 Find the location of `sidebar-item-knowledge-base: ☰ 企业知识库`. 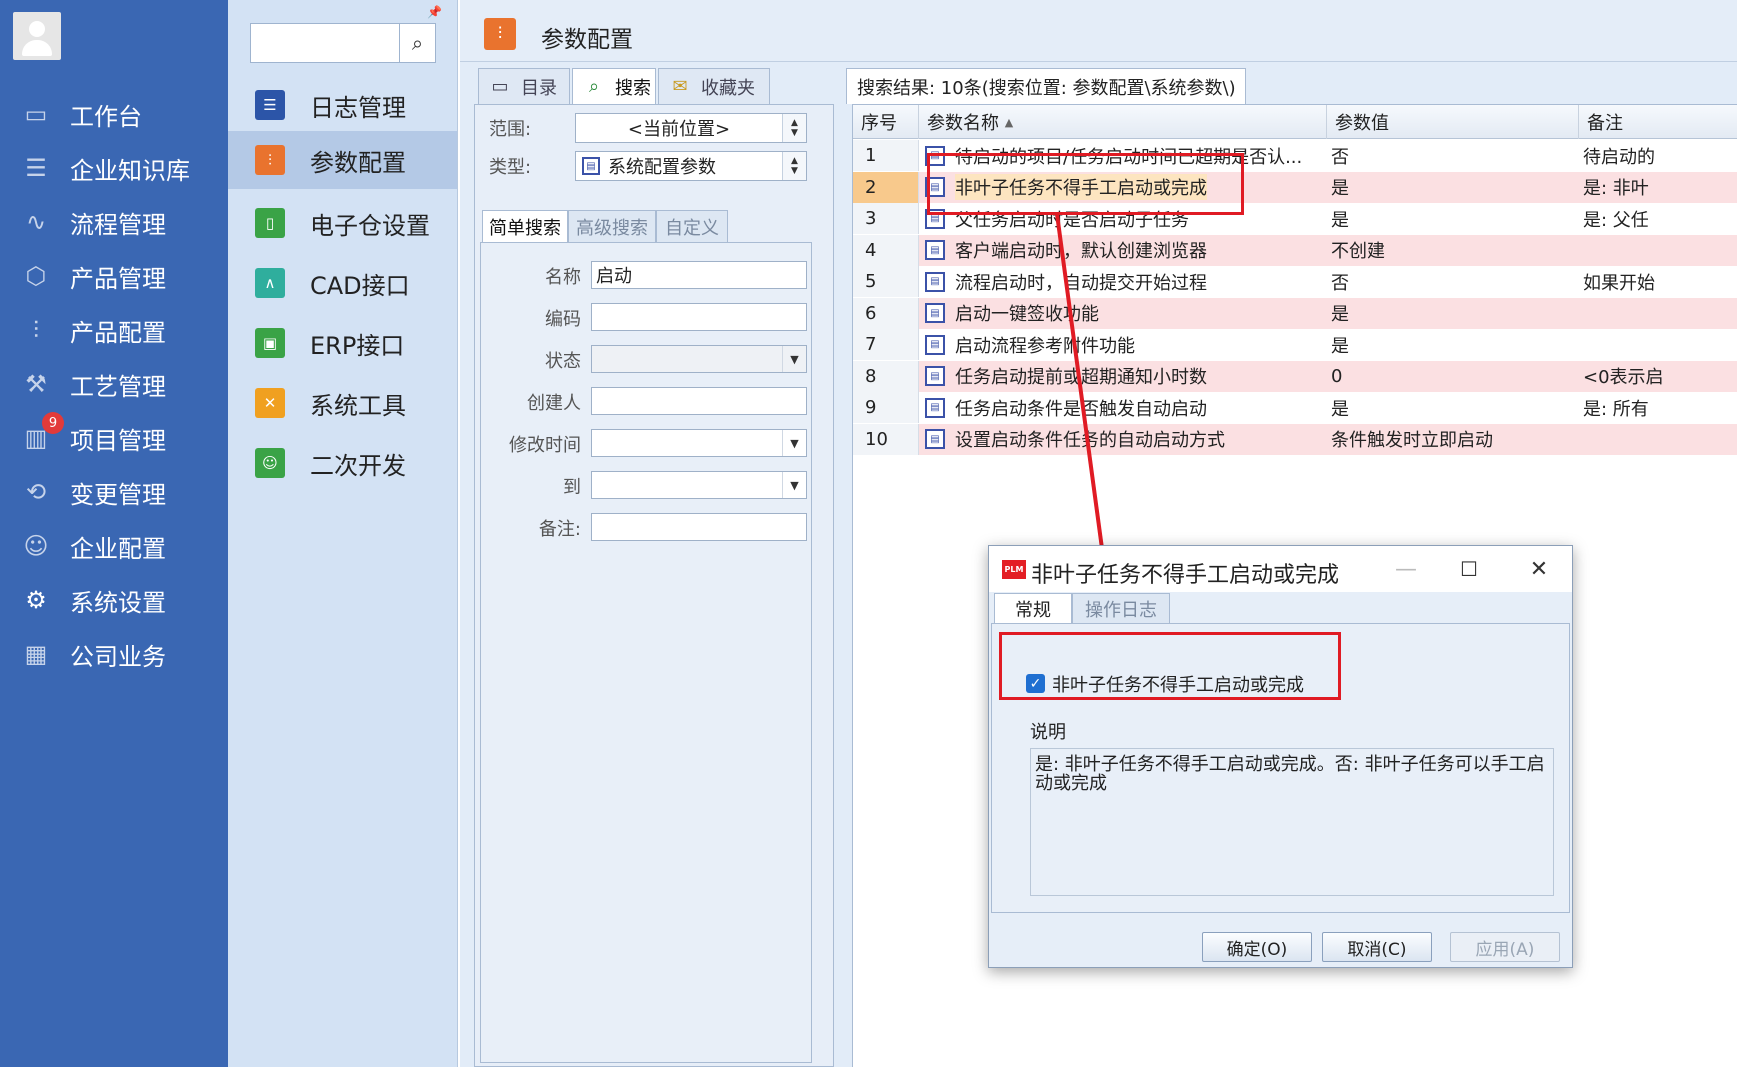

sidebar-item-knowledge-base: ☰ 企业知识库 is located at coordinates (114, 168).